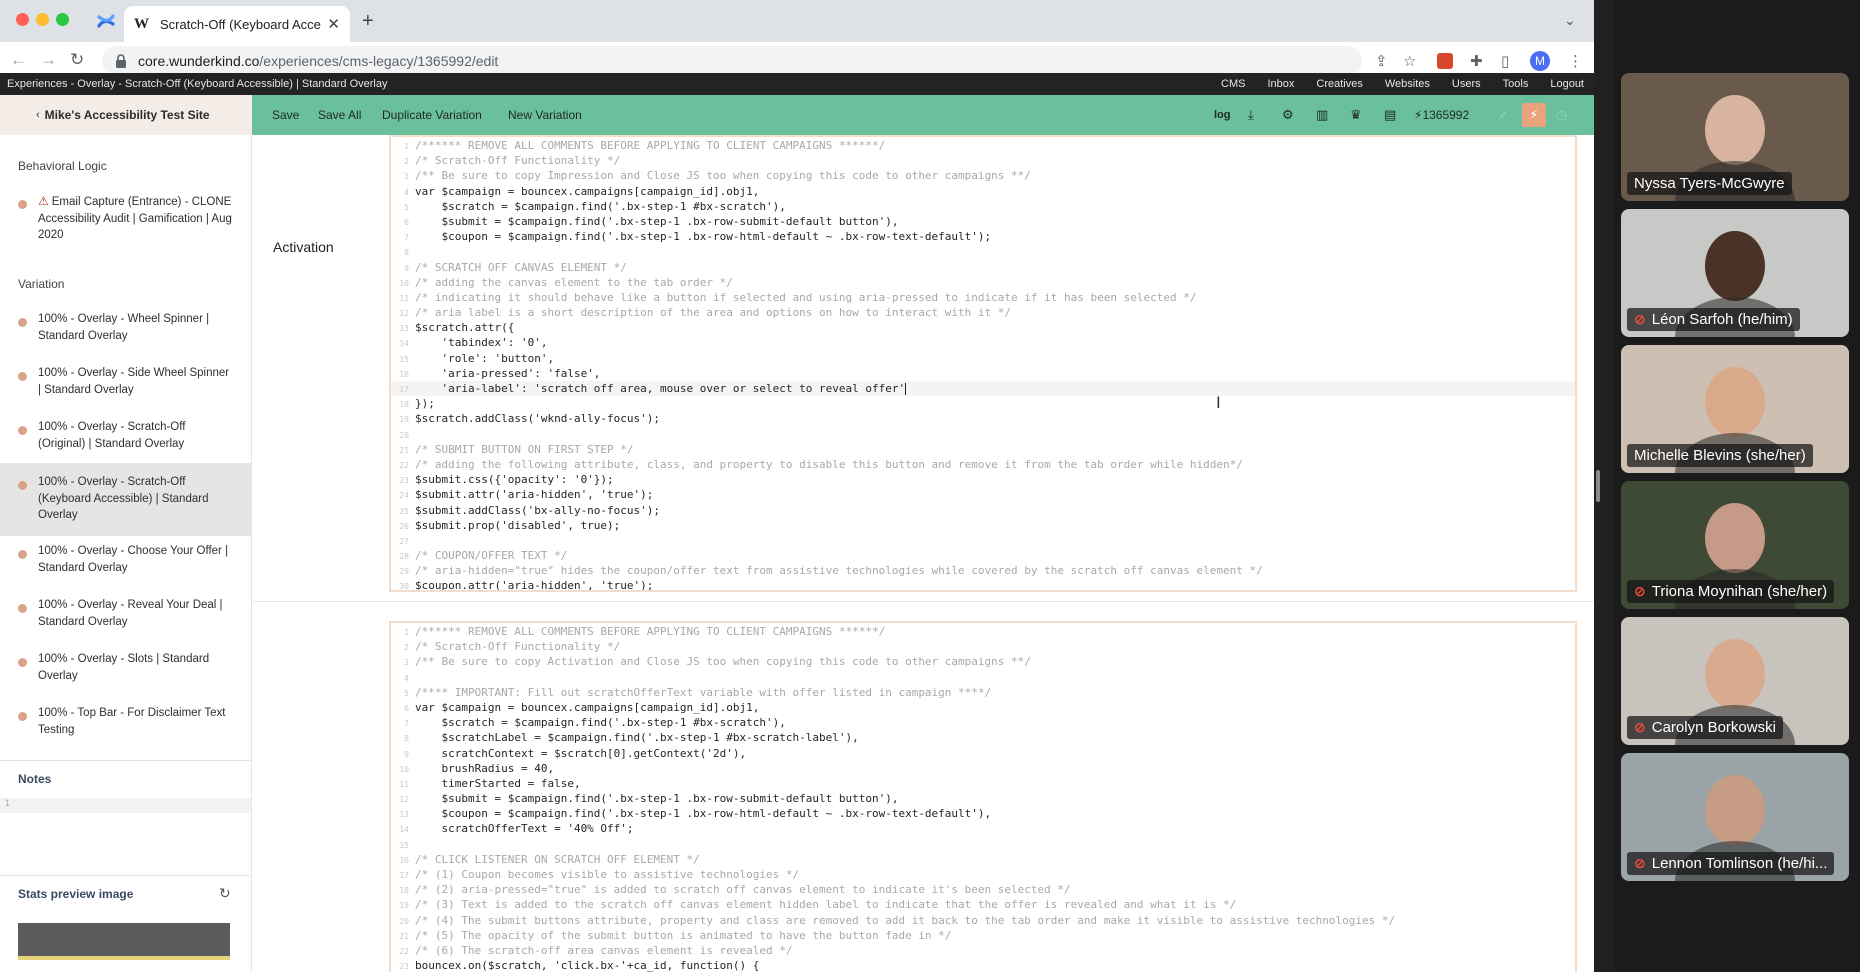 This screenshot has width=1860, height=972. Describe the element at coordinates (62, 19) in the screenshot. I see `maximize-window-button` at that location.